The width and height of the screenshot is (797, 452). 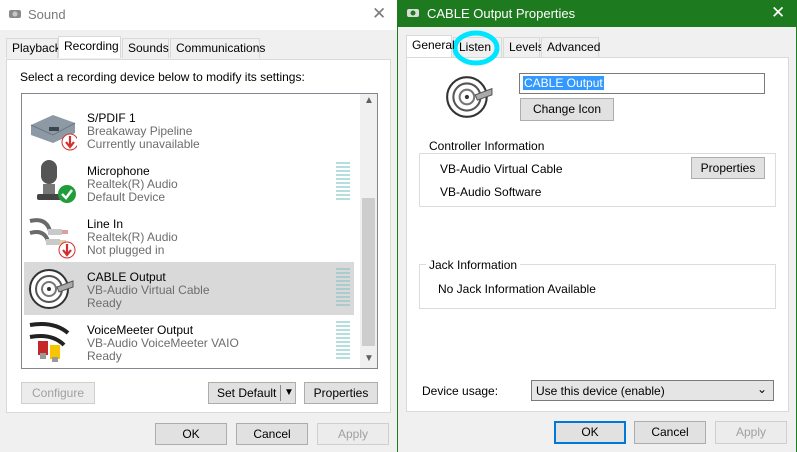 I want to click on device-name: CABLE Output, so click(x=126, y=277).